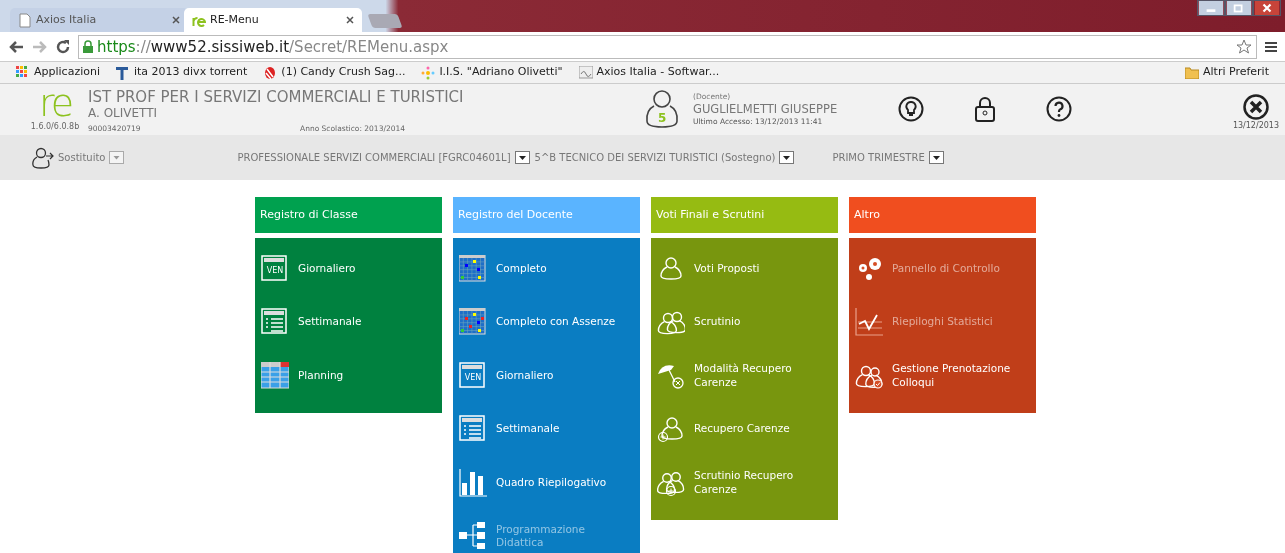  I want to click on help-icon, so click(1059, 109).